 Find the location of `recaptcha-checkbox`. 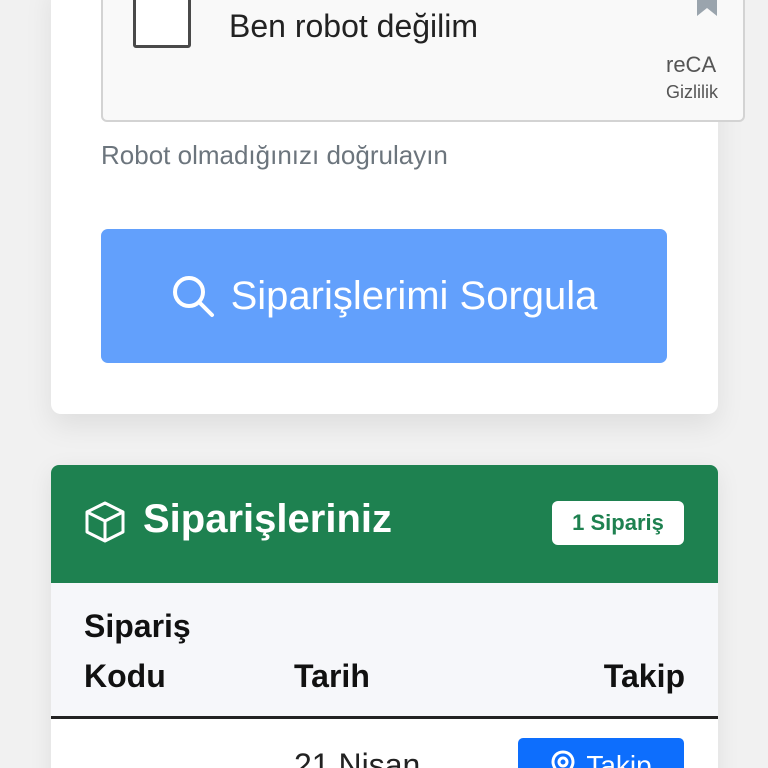

recaptcha-checkbox is located at coordinates (162, 24).